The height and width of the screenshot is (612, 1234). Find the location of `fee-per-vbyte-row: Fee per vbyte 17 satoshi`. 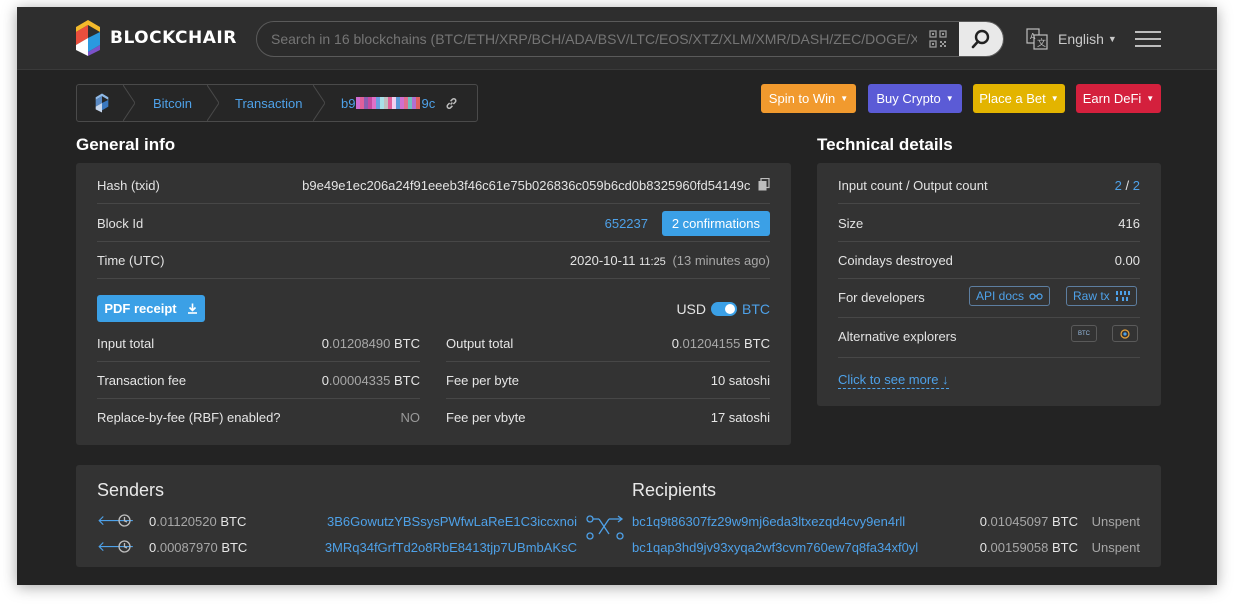

fee-per-vbyte-row: Fee per vbyte 17 satoshi is located at coordinates (608, 417).